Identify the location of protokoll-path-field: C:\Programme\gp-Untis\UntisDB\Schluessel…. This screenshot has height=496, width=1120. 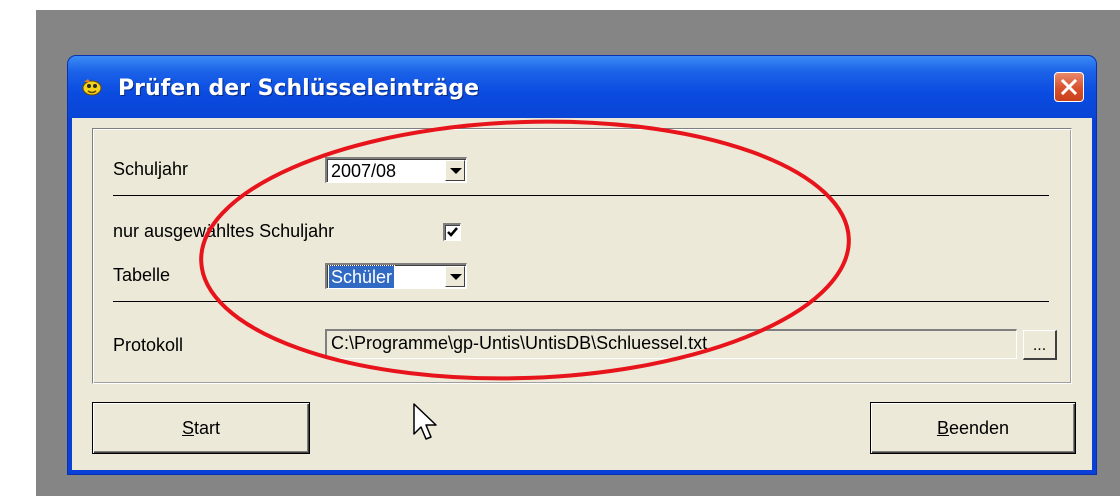
(671, 344).